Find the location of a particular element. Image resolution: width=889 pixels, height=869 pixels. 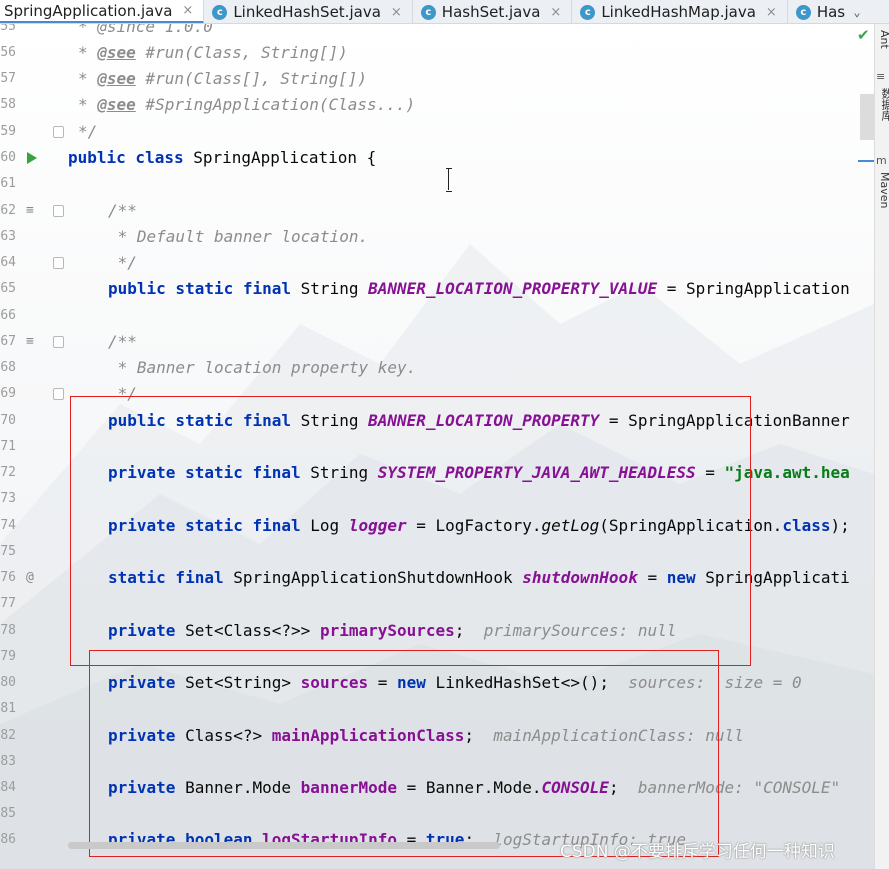

code-line: 61 is located at coordinates (437, 184).